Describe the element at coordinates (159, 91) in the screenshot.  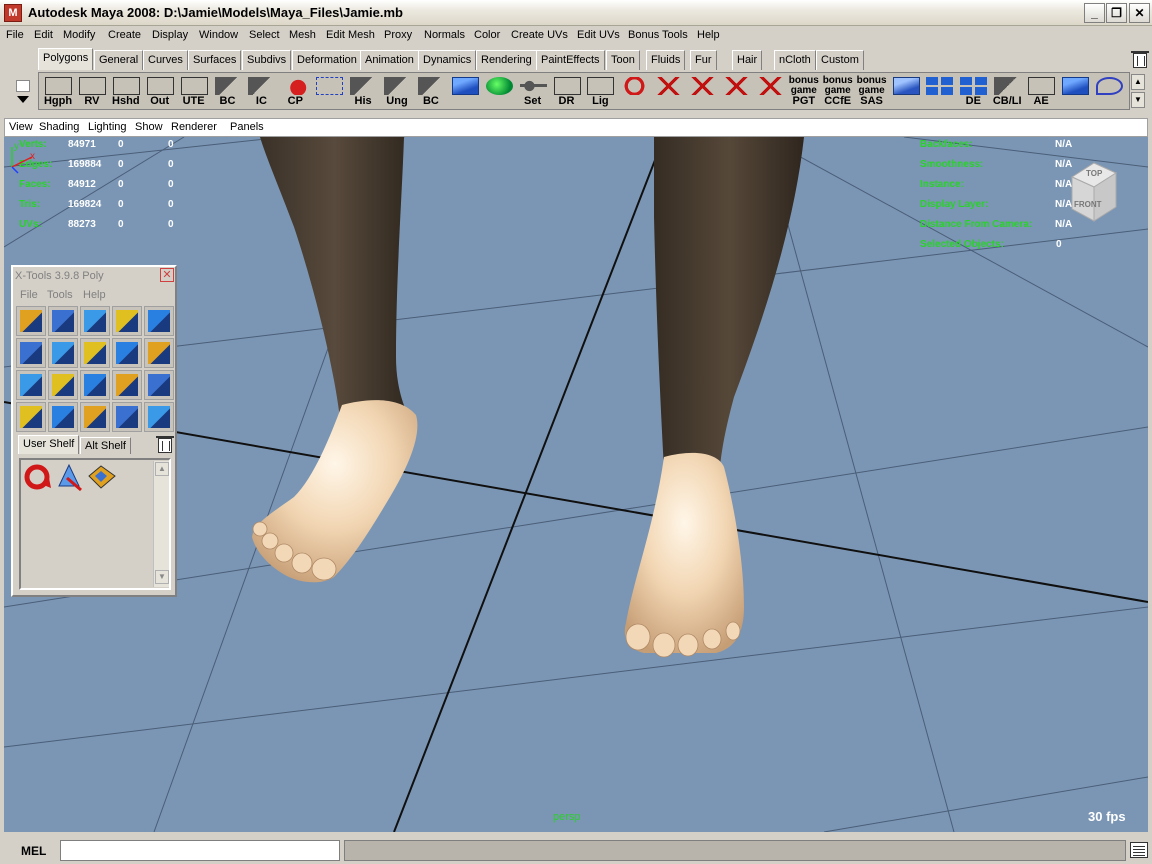
I see `shelf-button-out: Out` at that location.